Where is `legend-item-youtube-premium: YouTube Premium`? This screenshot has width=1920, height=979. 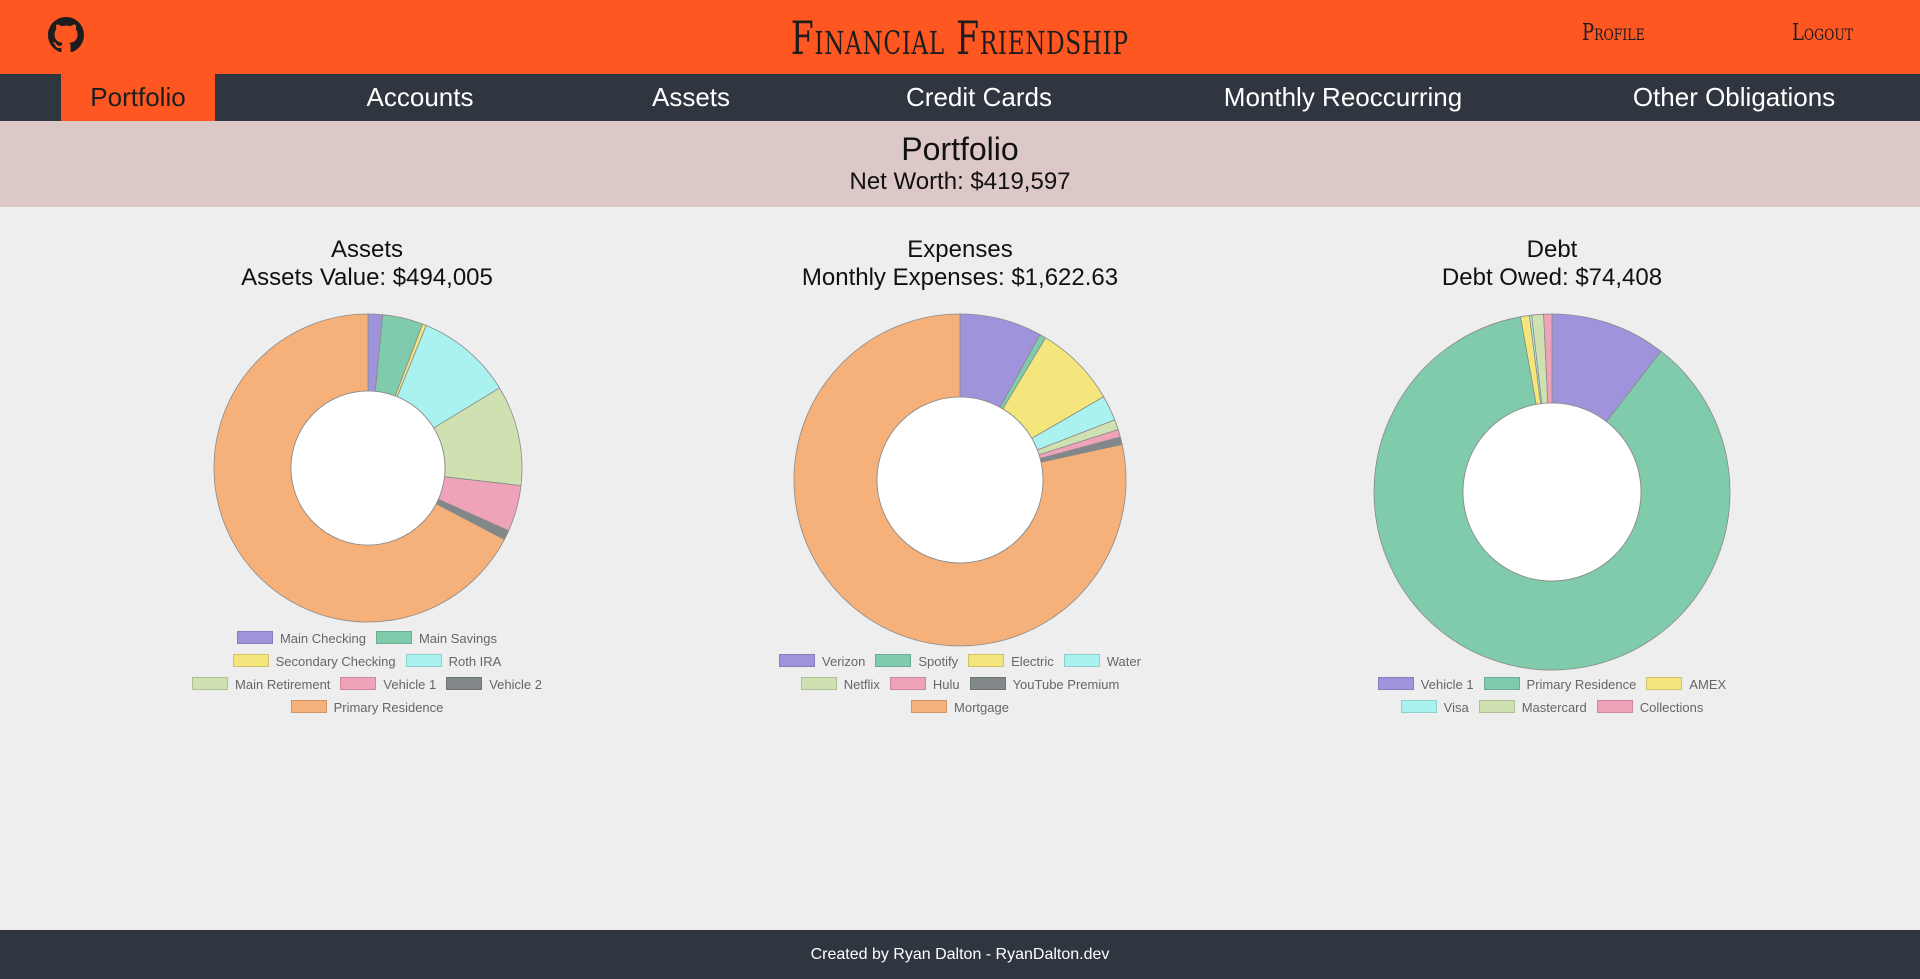 legend-item-youtube-premium: YouTube Premium is located at coordinates (1044, 684).